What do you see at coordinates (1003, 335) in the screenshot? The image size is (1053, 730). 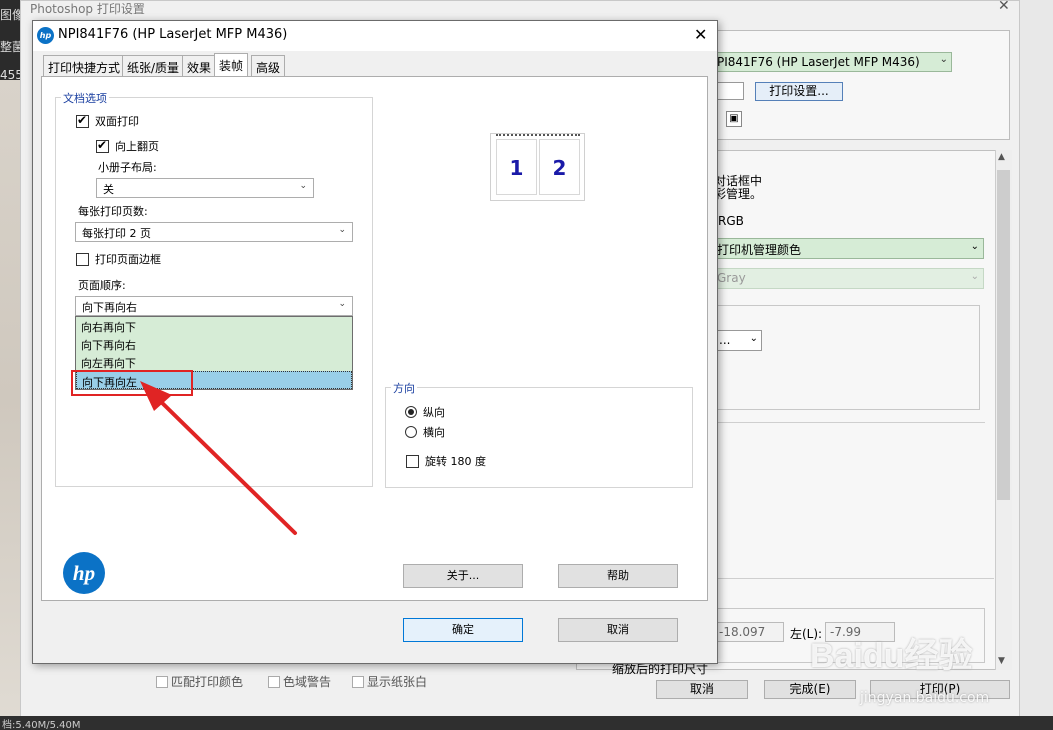 I see `ps-scroll-thumb` at bounding box center [1003, 335].